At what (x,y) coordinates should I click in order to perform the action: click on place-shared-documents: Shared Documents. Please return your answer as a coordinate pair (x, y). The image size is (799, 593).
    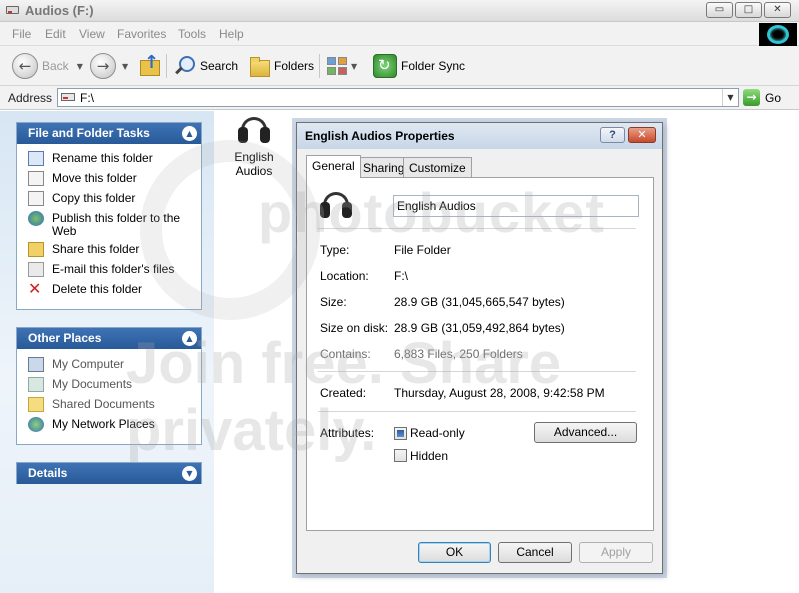
    Looking at the image, I should click on (109, 404).